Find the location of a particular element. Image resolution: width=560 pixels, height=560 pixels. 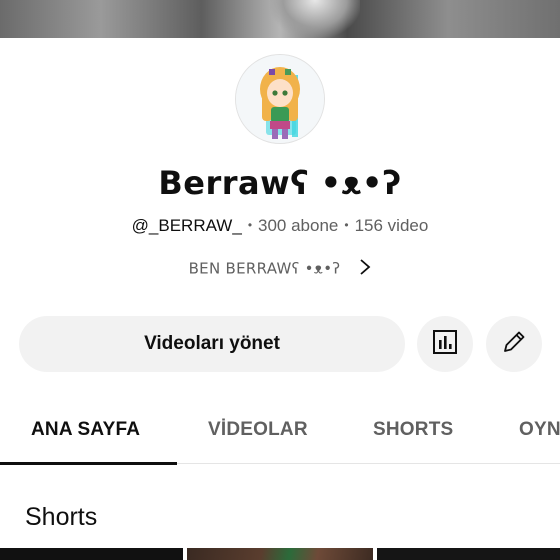

channel-tabs: ANA SAYFA VİDEOLAR SHORTS OYN is located at coordinates (280, 430).